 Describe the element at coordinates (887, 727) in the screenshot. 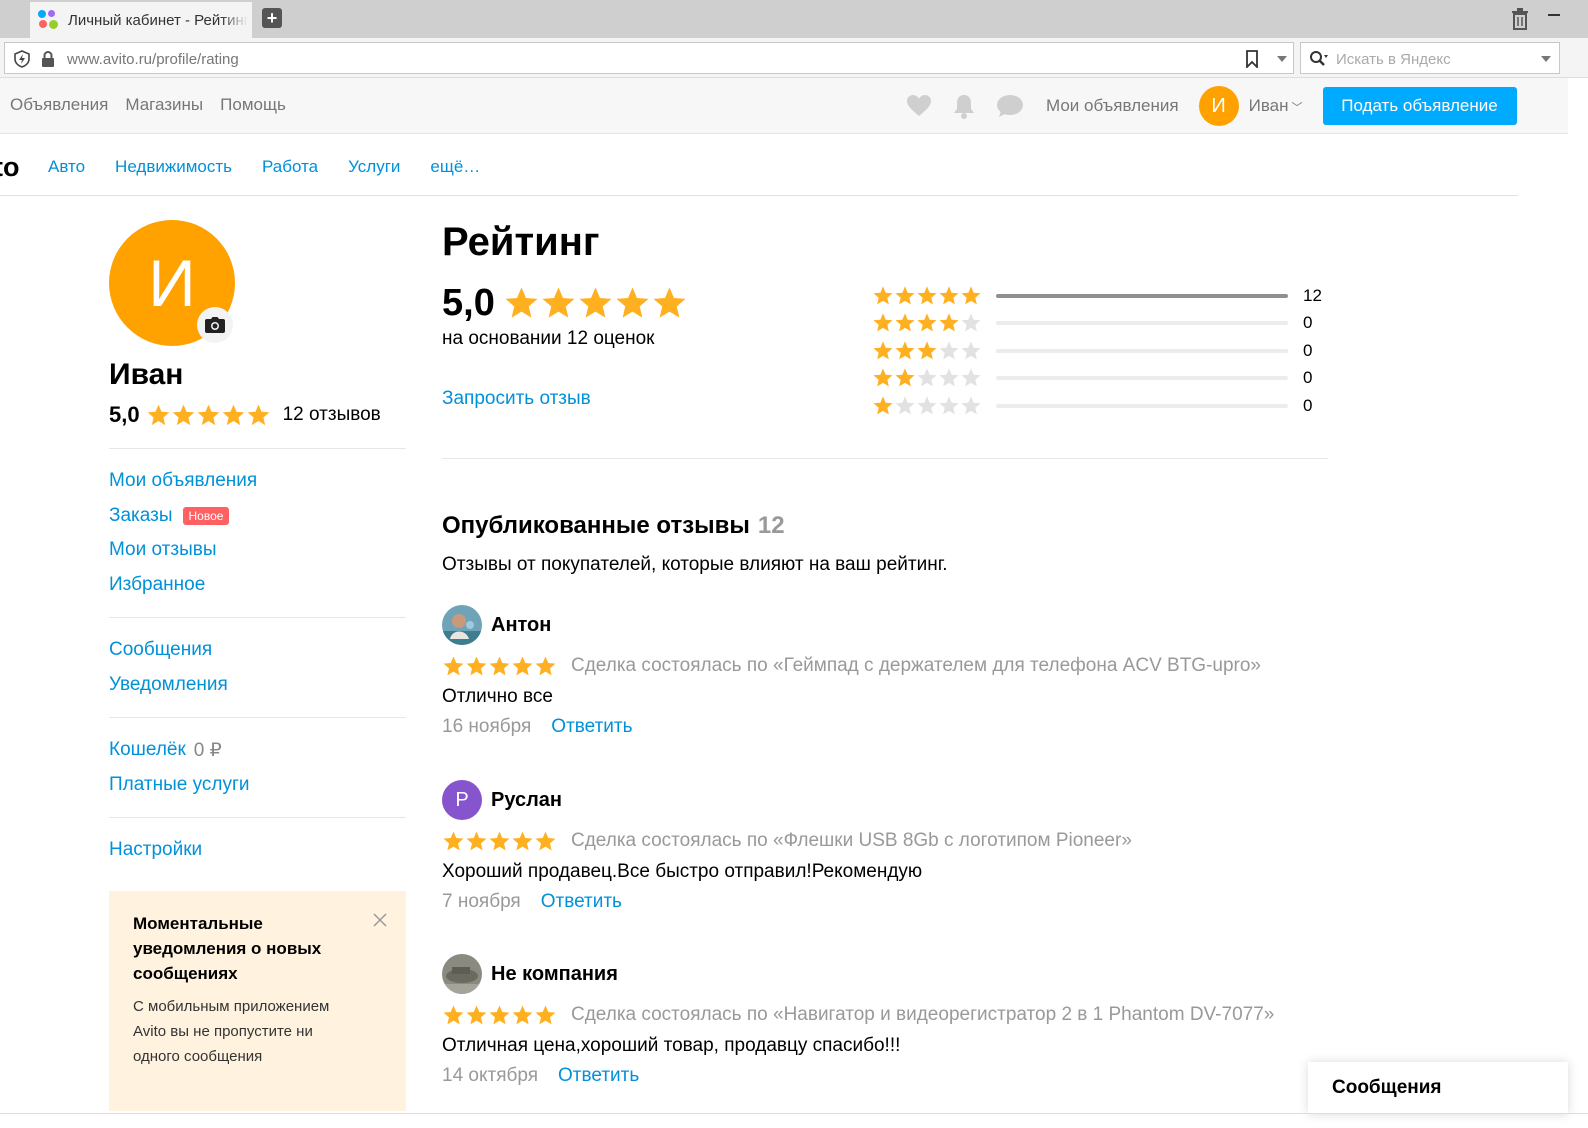

I see `review-footer: 16 ноября Ответить` at that location.